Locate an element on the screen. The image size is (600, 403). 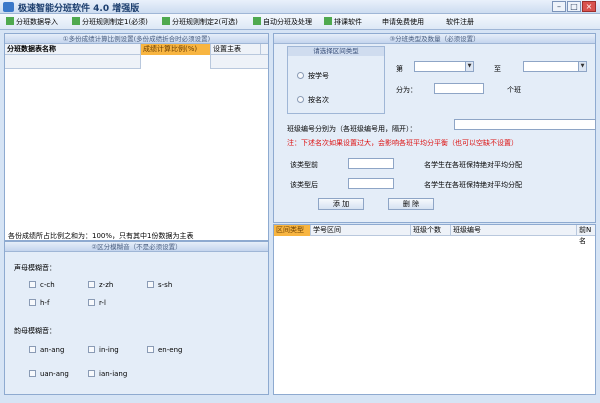
app-icon is located at coordinates (8, 7).